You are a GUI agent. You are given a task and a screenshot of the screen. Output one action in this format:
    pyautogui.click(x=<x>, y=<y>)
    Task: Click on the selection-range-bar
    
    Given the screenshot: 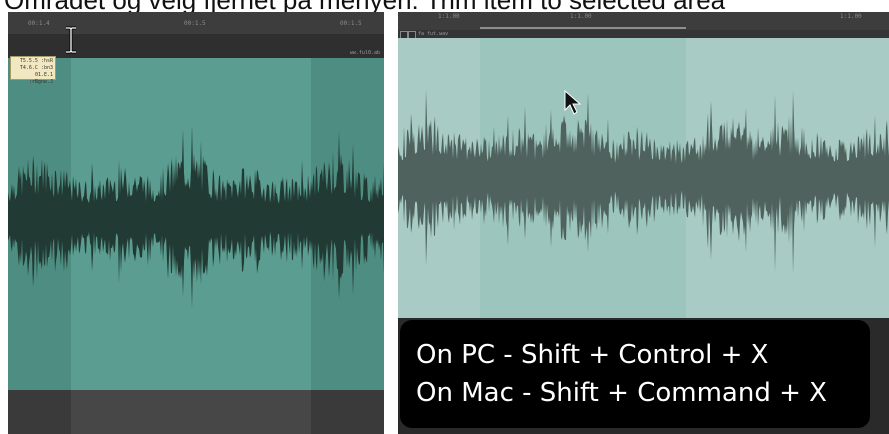 What is the action you would take?
    pyautogui.click(x=583, y=28)
    